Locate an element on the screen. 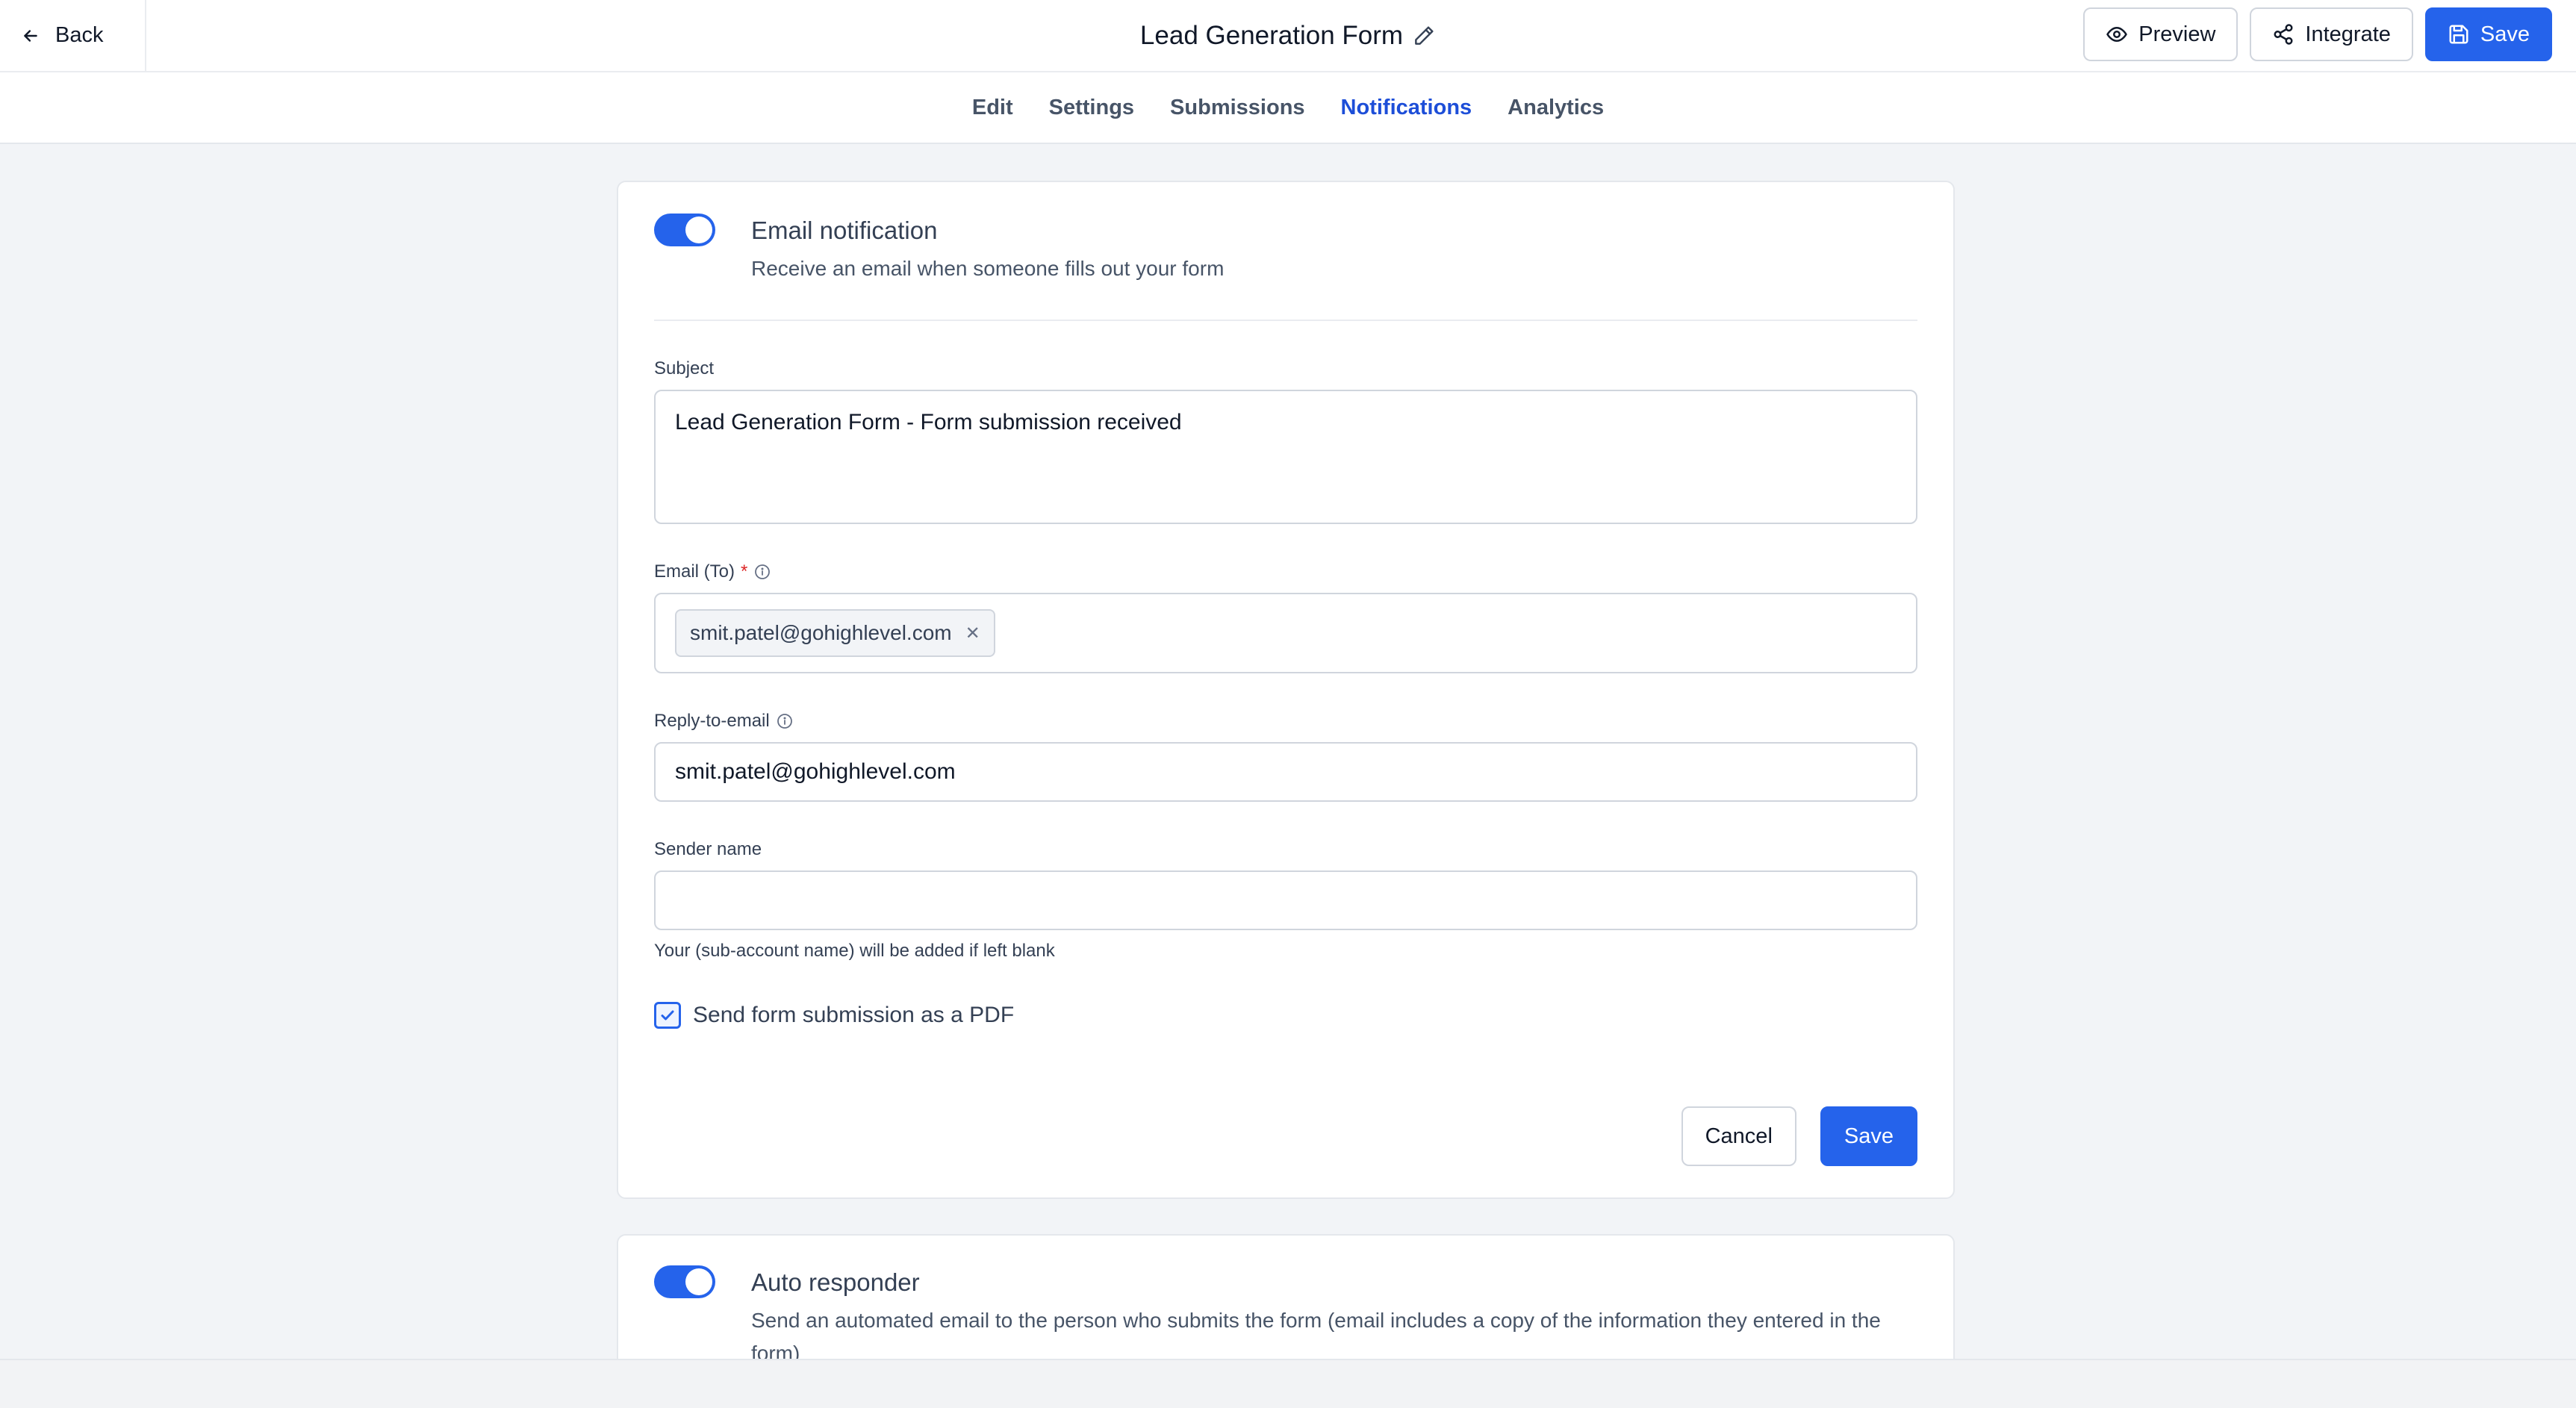  email-chip: smit.patel@gohighlevel.com ✕ is located at coordinates (835, 633).